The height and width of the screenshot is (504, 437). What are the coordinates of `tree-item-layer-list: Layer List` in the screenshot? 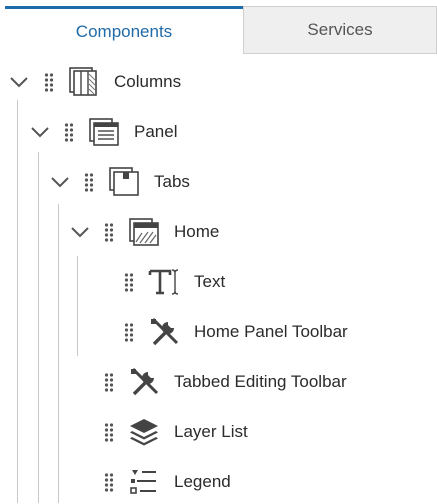 It's located at (218, 432).